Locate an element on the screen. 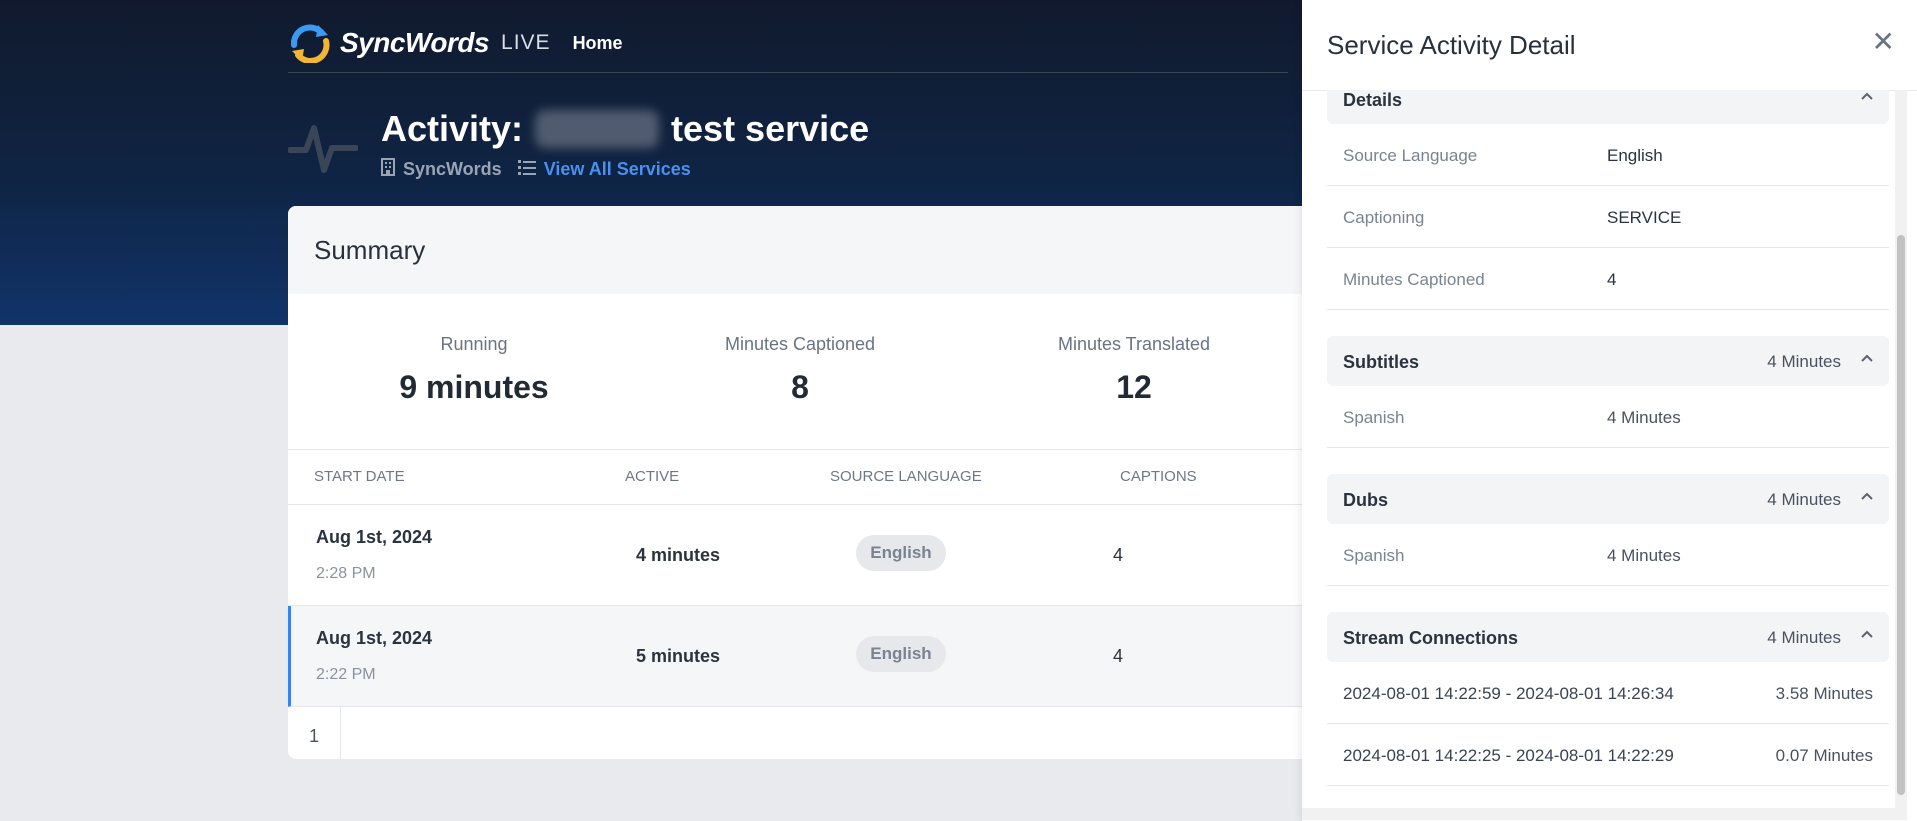 Image resolution: width=1917 pixels, height=821 pixels. detail-row: Captioning SERVICE is located at coordinates (1608, 217).